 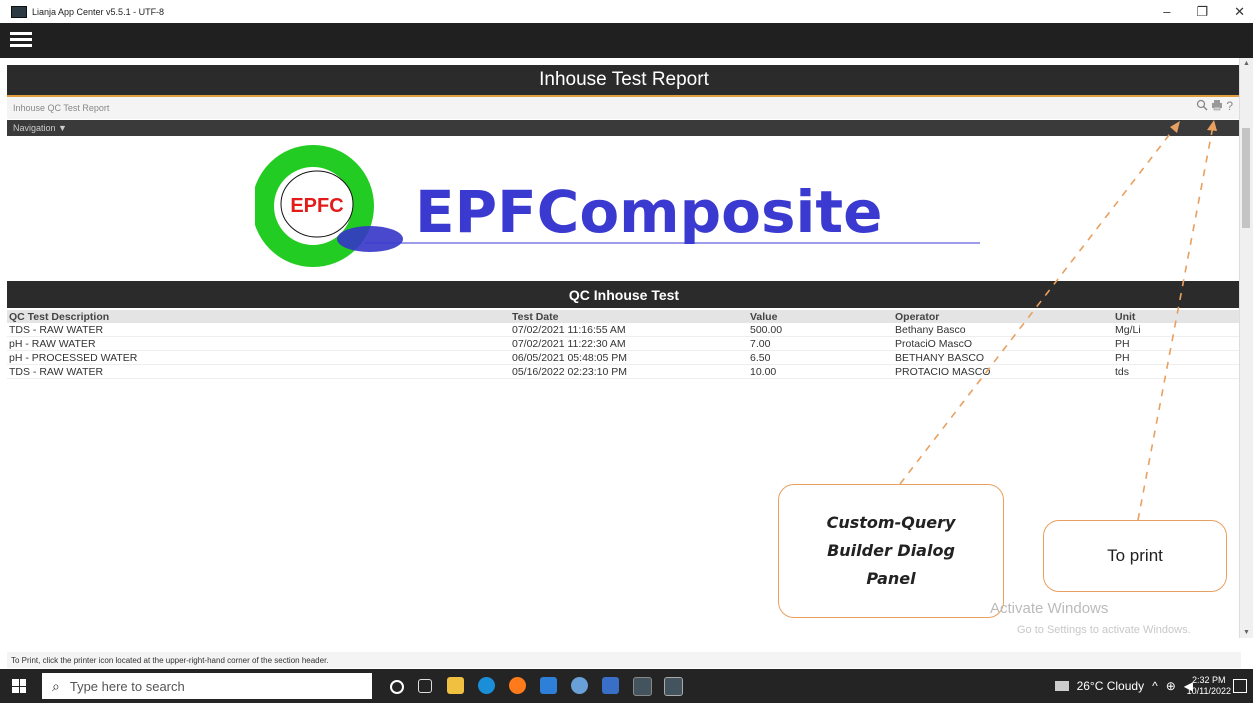 I want to click on subheader-label: Inhouse QC Test Report, so click(x=61, y=108).